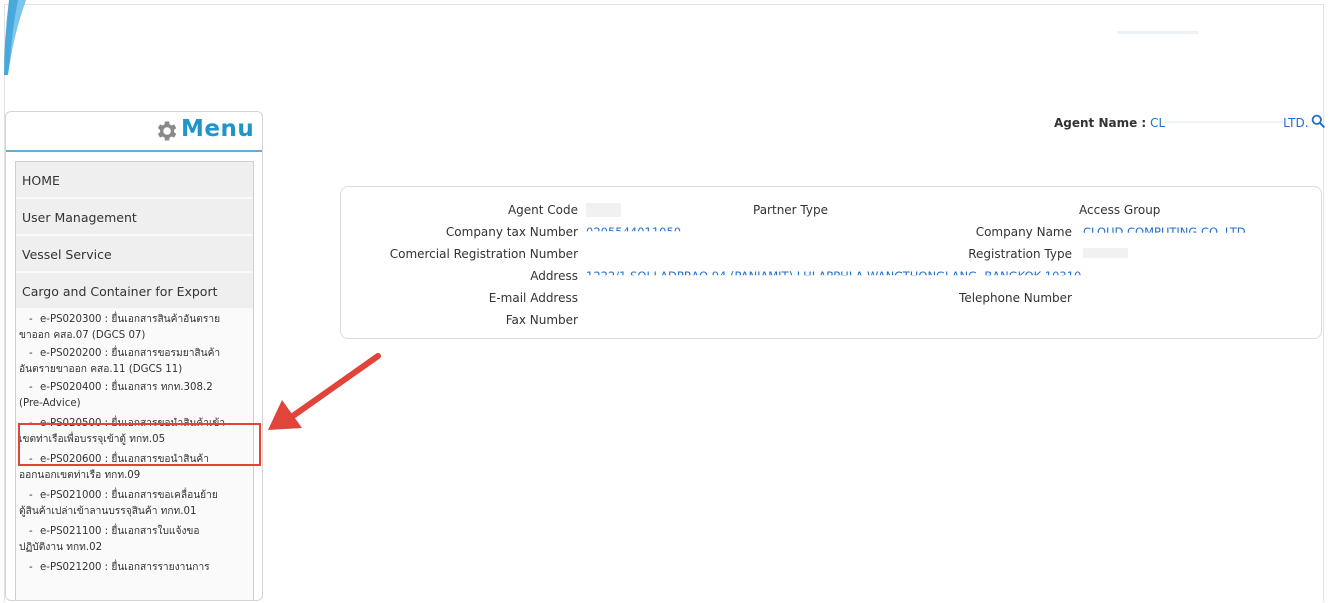  I want to click on submenu-label: ขาออก คสอ.07 (DGCS 07), so click(82, 335).